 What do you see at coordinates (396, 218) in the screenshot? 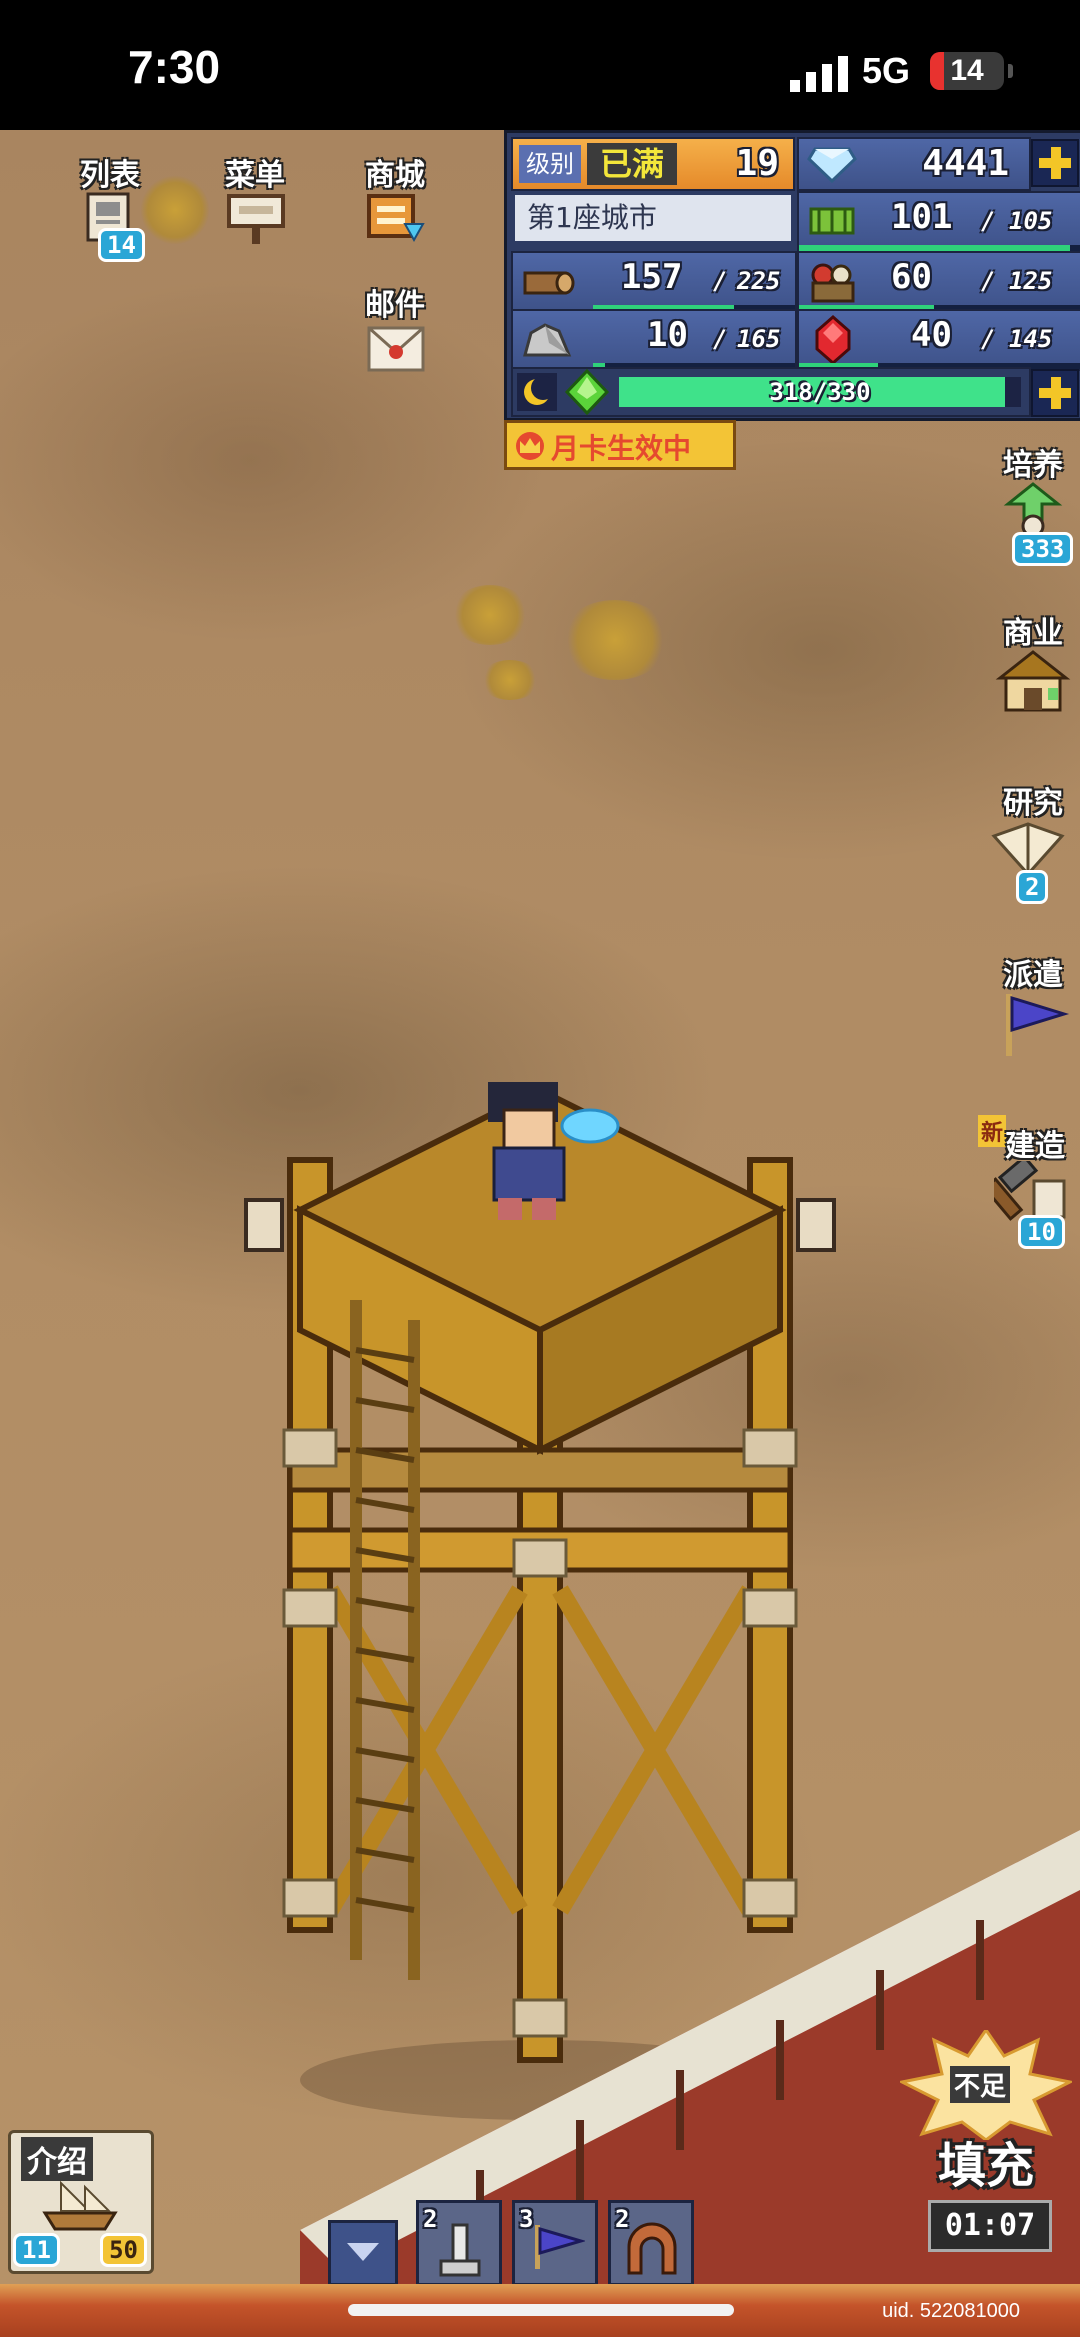
I see `shop-chest-icon` at bounding box center [396, 218].